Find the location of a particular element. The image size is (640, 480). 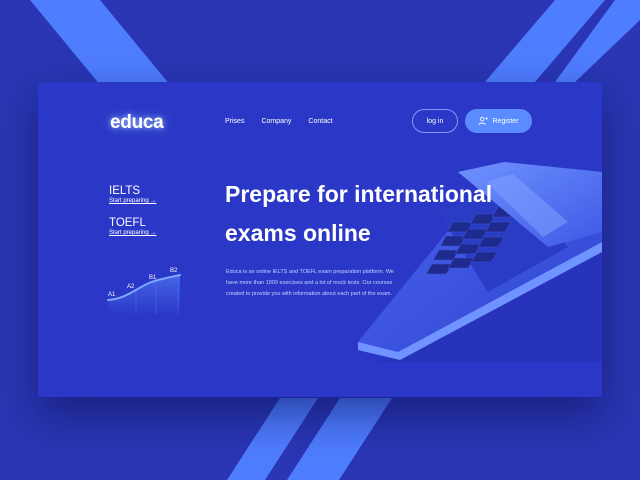

exam-ielts: IELTS Start preparing → is located at coordinates (132, 194).